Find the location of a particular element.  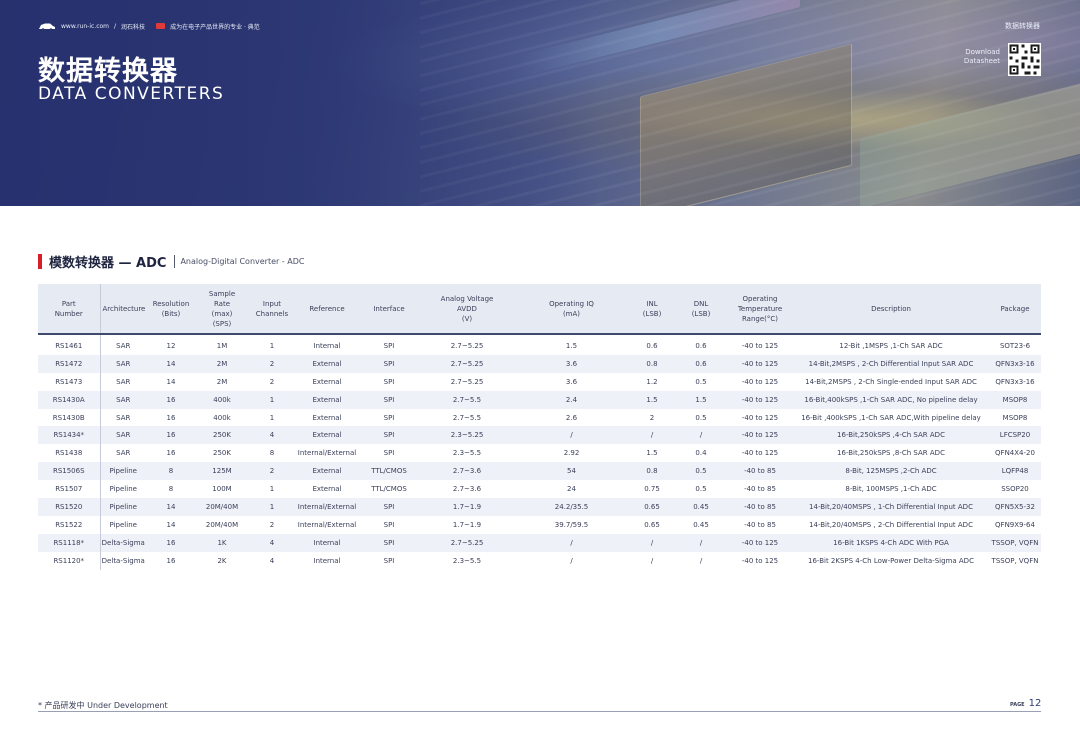

column-header: Input Channels is located at coordinates (272, 309).